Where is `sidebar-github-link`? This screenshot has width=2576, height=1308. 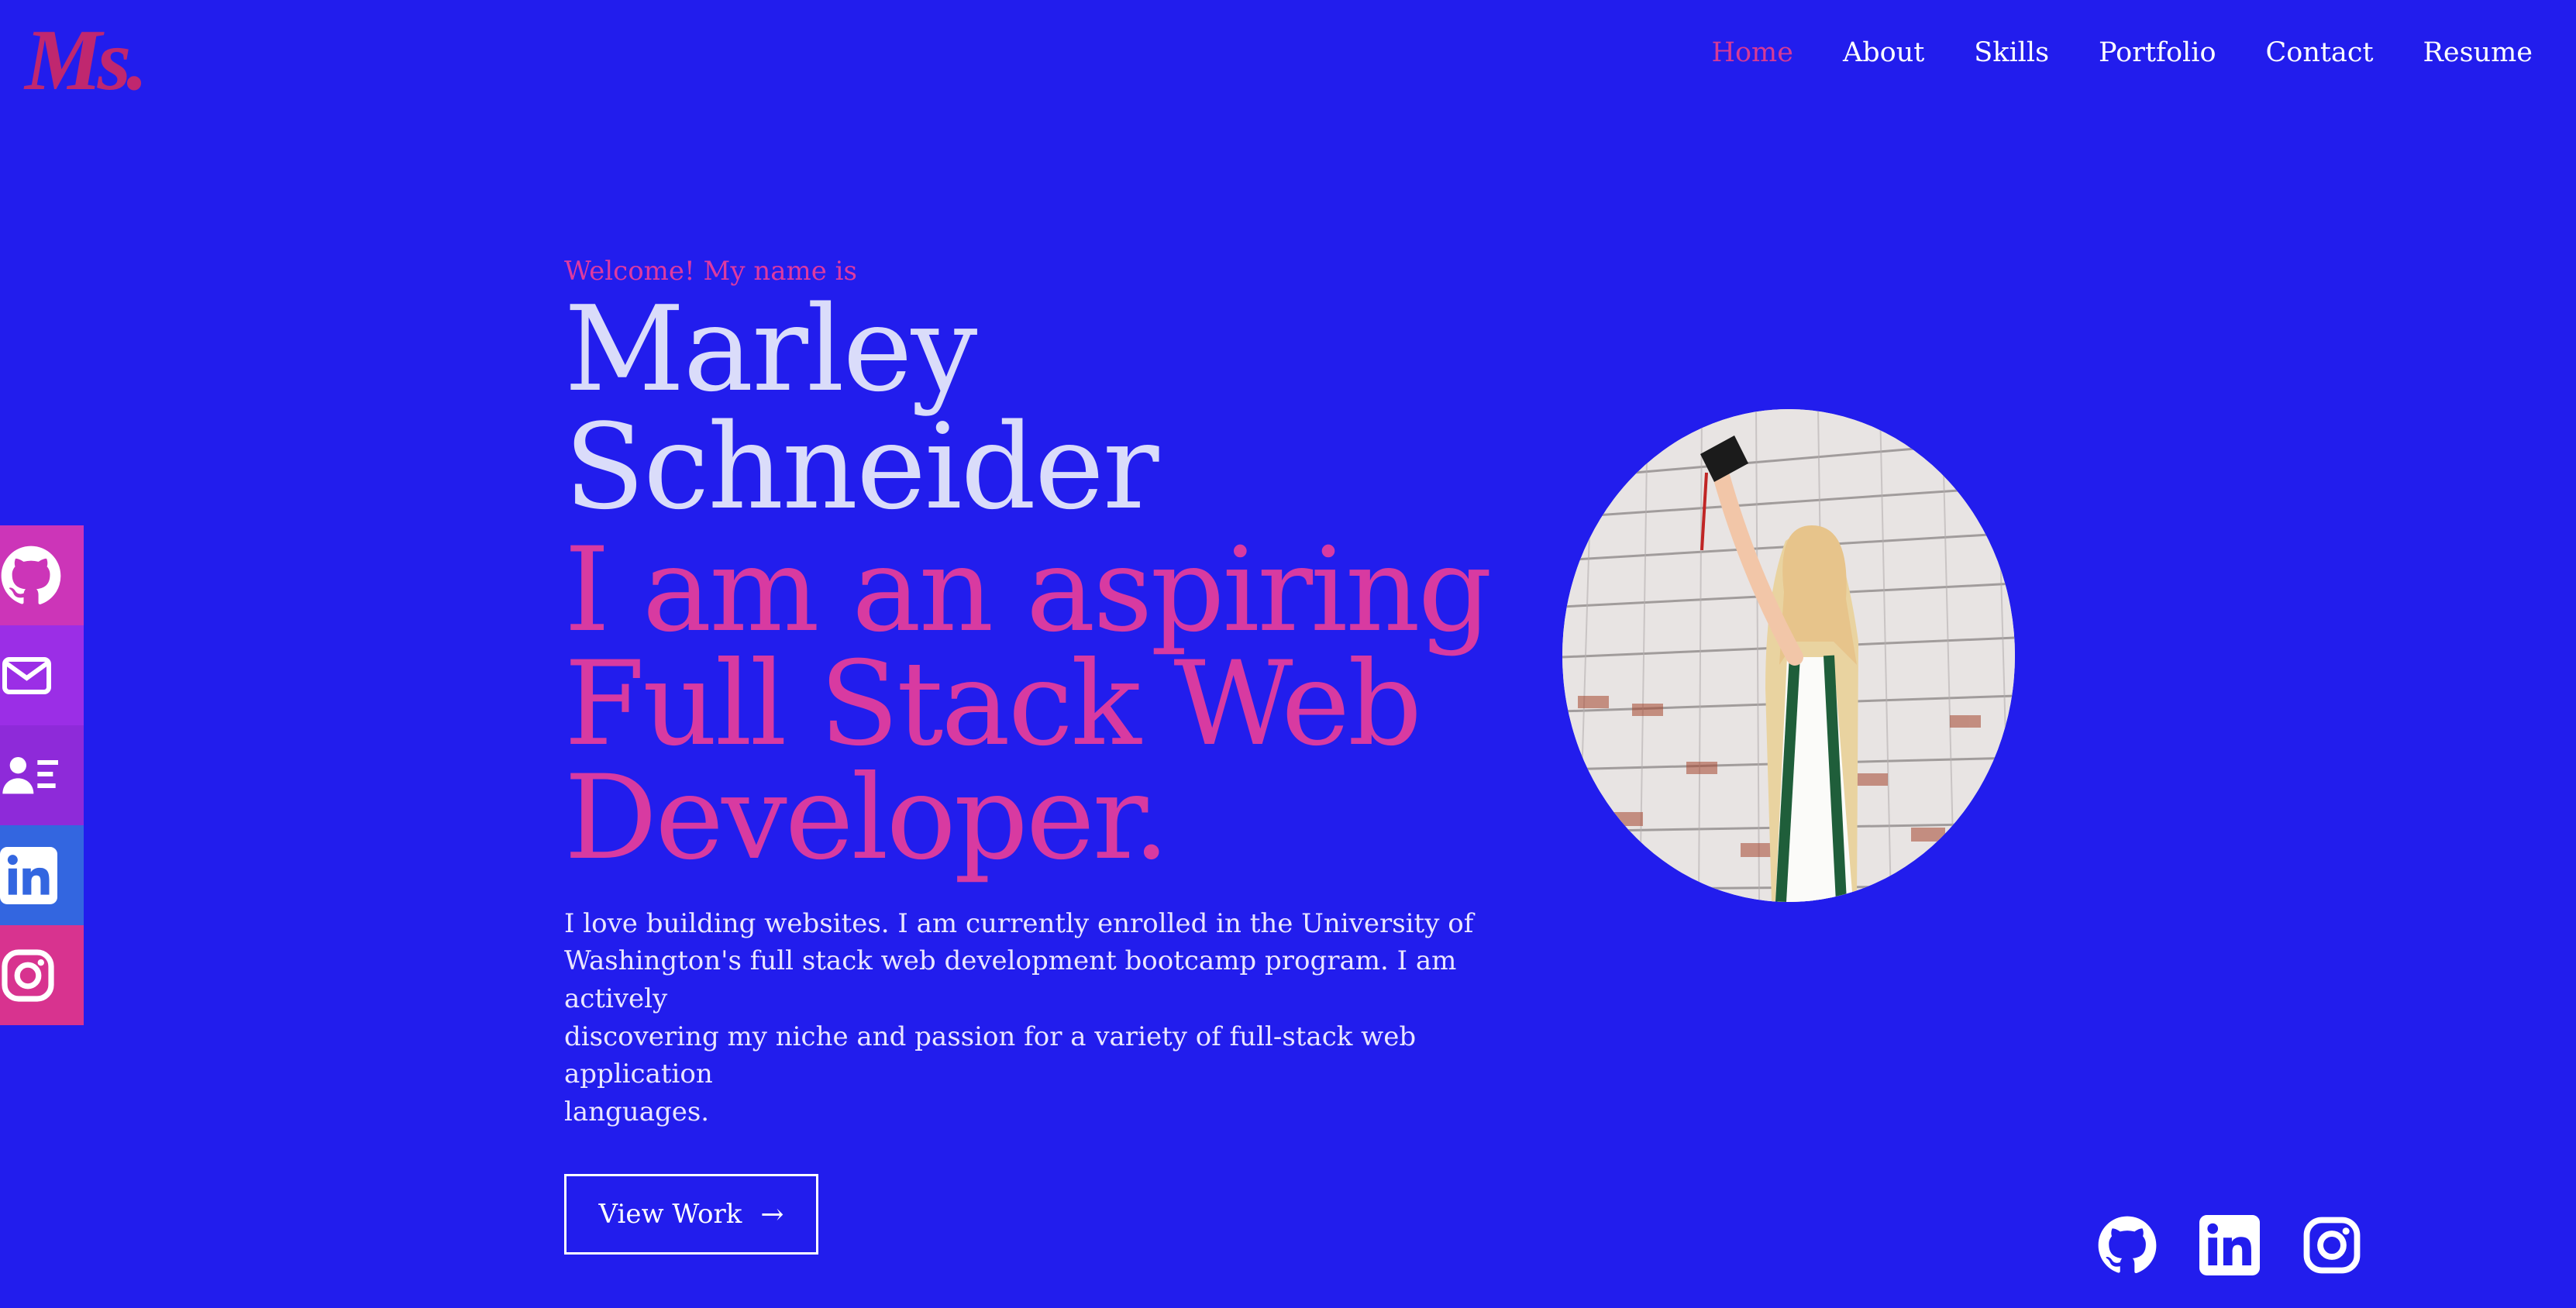
sidebar-github-link is located at coordinates (42, 575).